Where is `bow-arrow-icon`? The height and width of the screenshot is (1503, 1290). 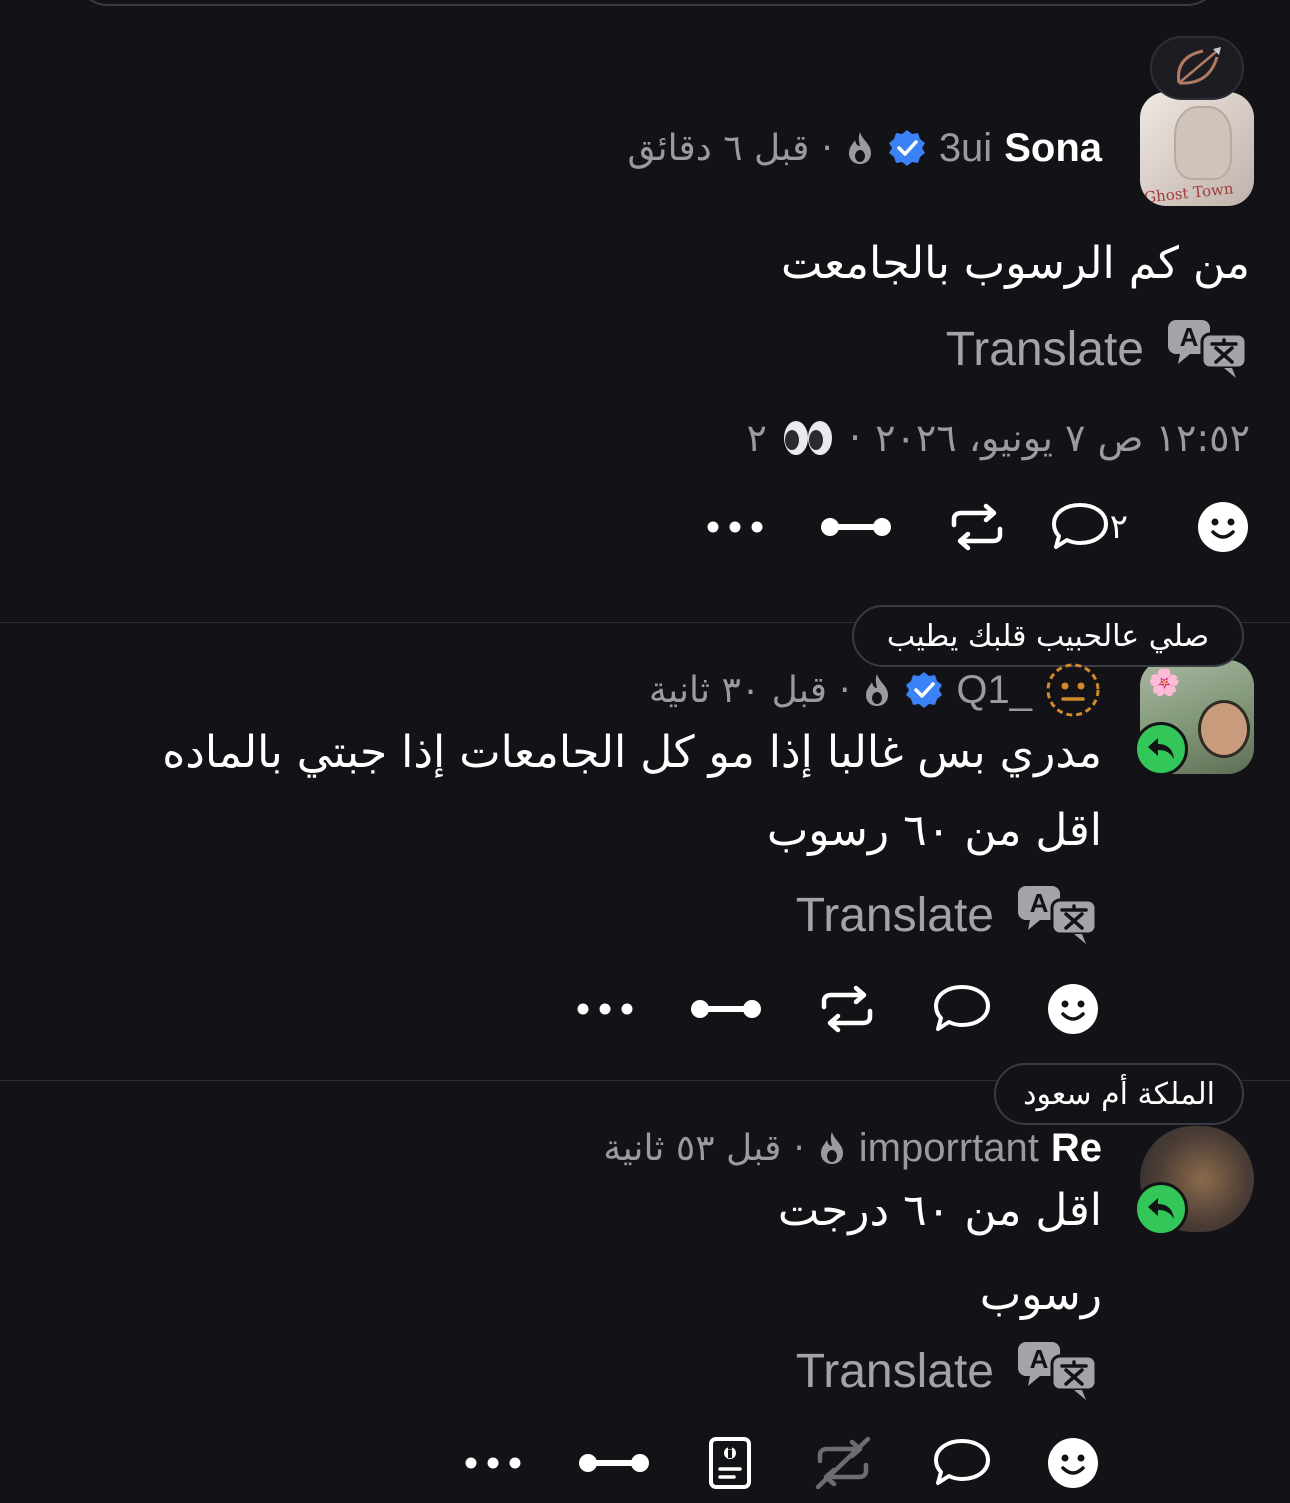
bow-arrow-icon is located at coordinates (1199, 66).